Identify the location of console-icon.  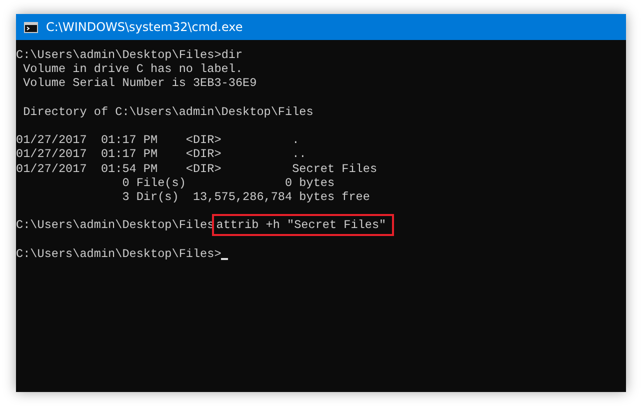
(31, 27).